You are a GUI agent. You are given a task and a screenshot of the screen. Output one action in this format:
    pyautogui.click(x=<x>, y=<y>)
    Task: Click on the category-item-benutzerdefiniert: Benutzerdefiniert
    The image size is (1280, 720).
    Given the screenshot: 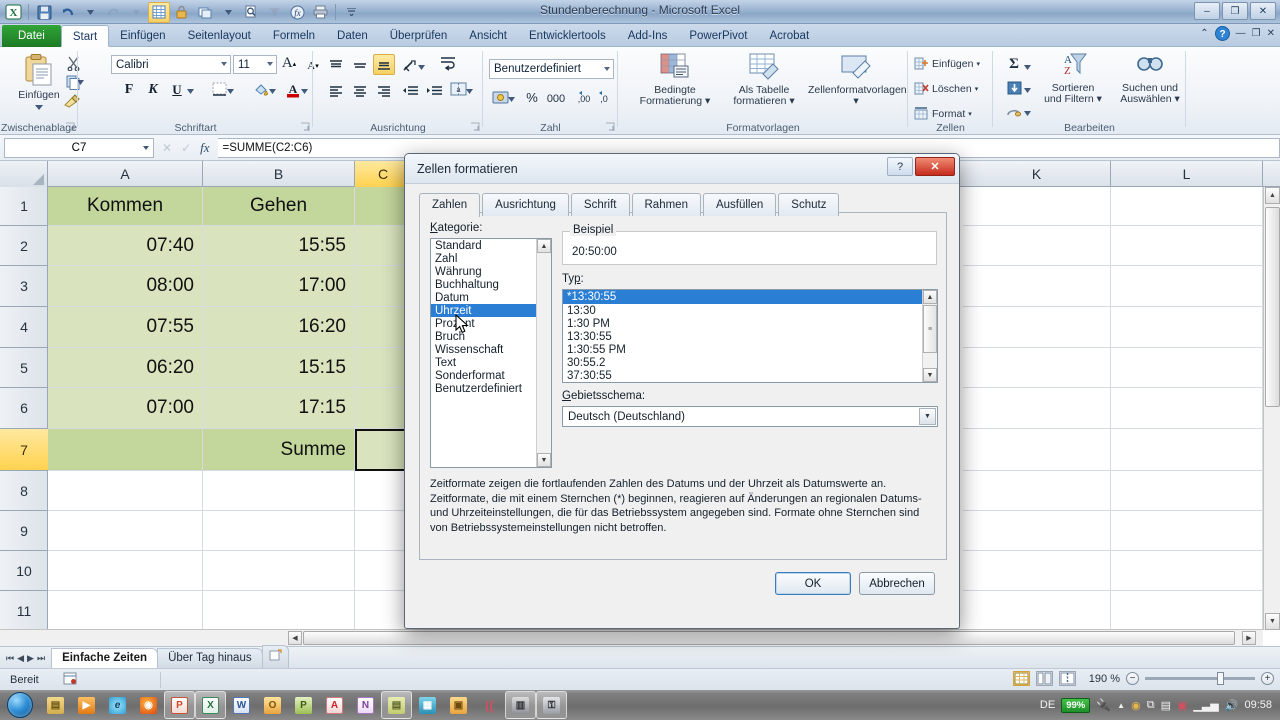 What is the action you would take?
    pyautogui.click(x=484, y=388)
    